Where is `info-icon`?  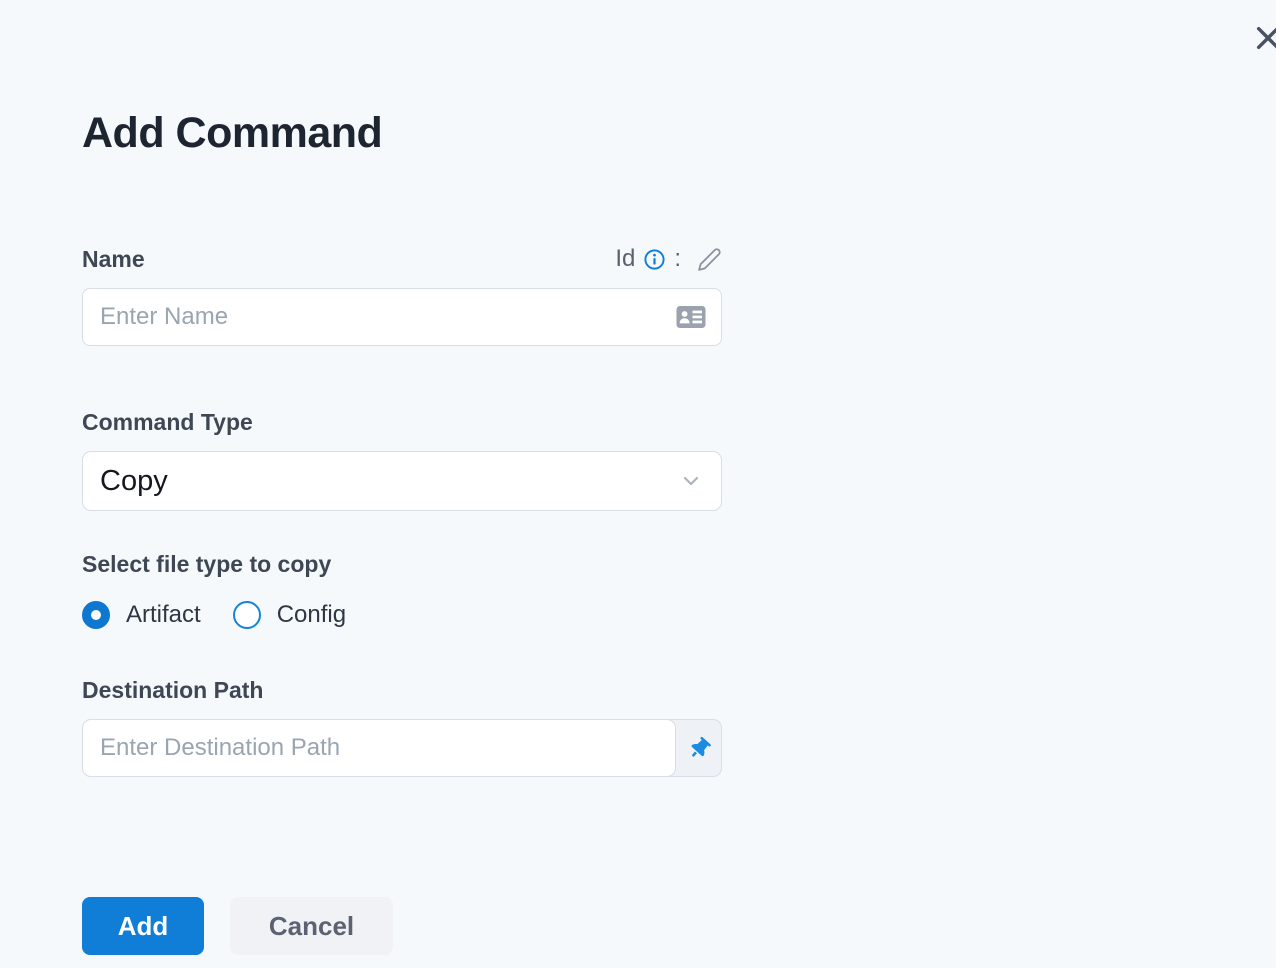
info-icon is located at coordinates (654, 259).